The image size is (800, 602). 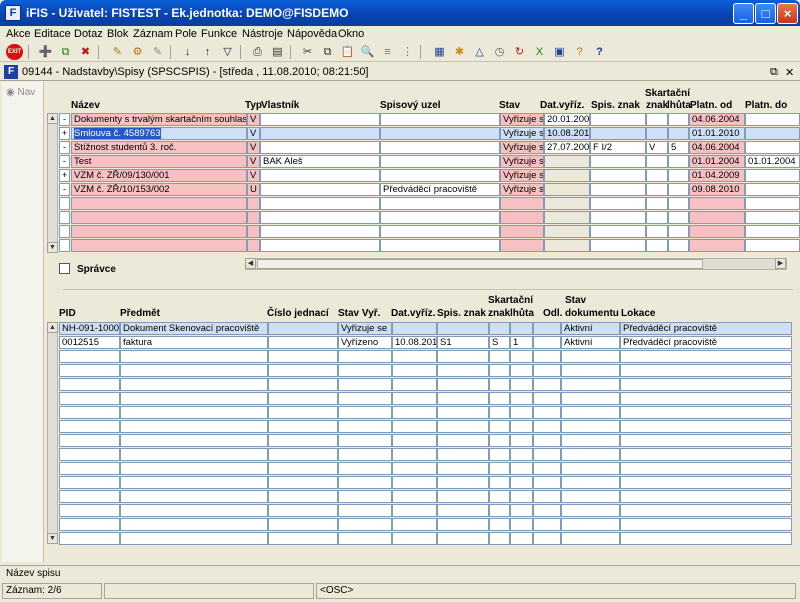 I want to click on restore-icon: ⧉, so click(x=774, y=72).